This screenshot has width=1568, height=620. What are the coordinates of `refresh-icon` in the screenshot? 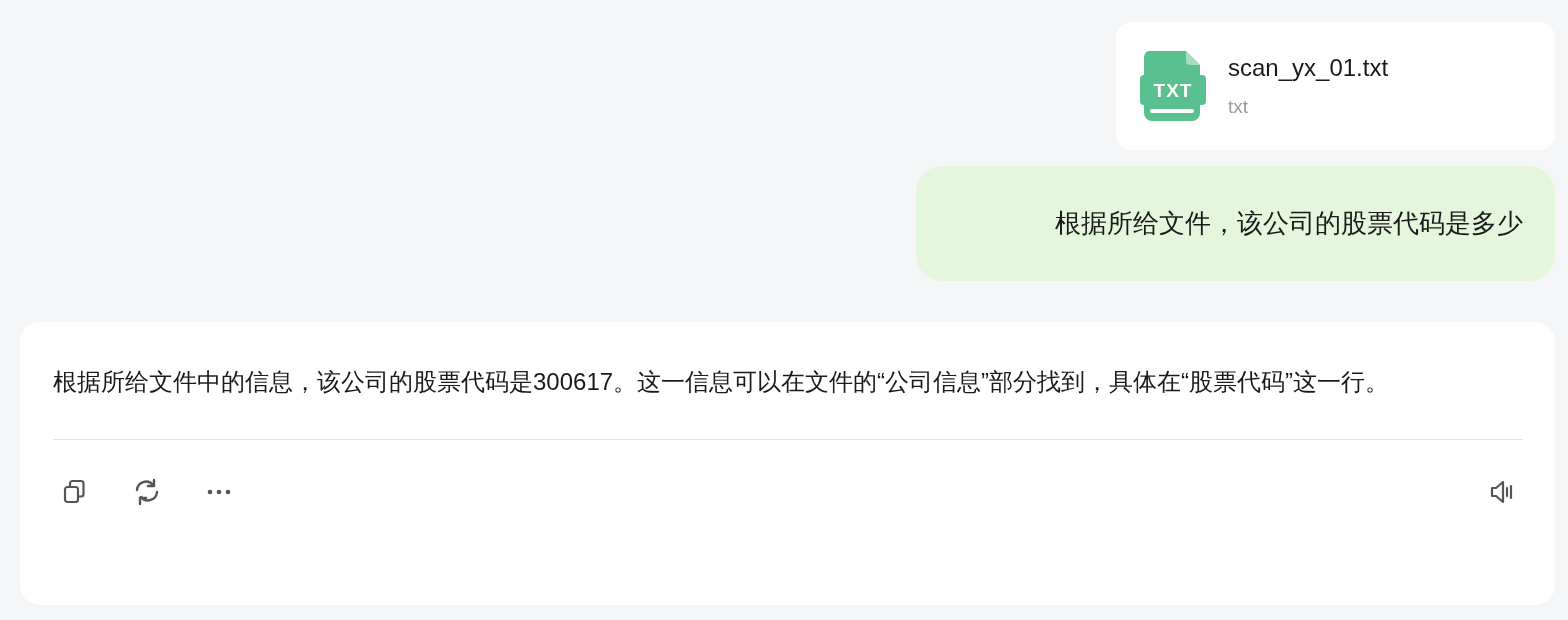 It's located at (147, 492).